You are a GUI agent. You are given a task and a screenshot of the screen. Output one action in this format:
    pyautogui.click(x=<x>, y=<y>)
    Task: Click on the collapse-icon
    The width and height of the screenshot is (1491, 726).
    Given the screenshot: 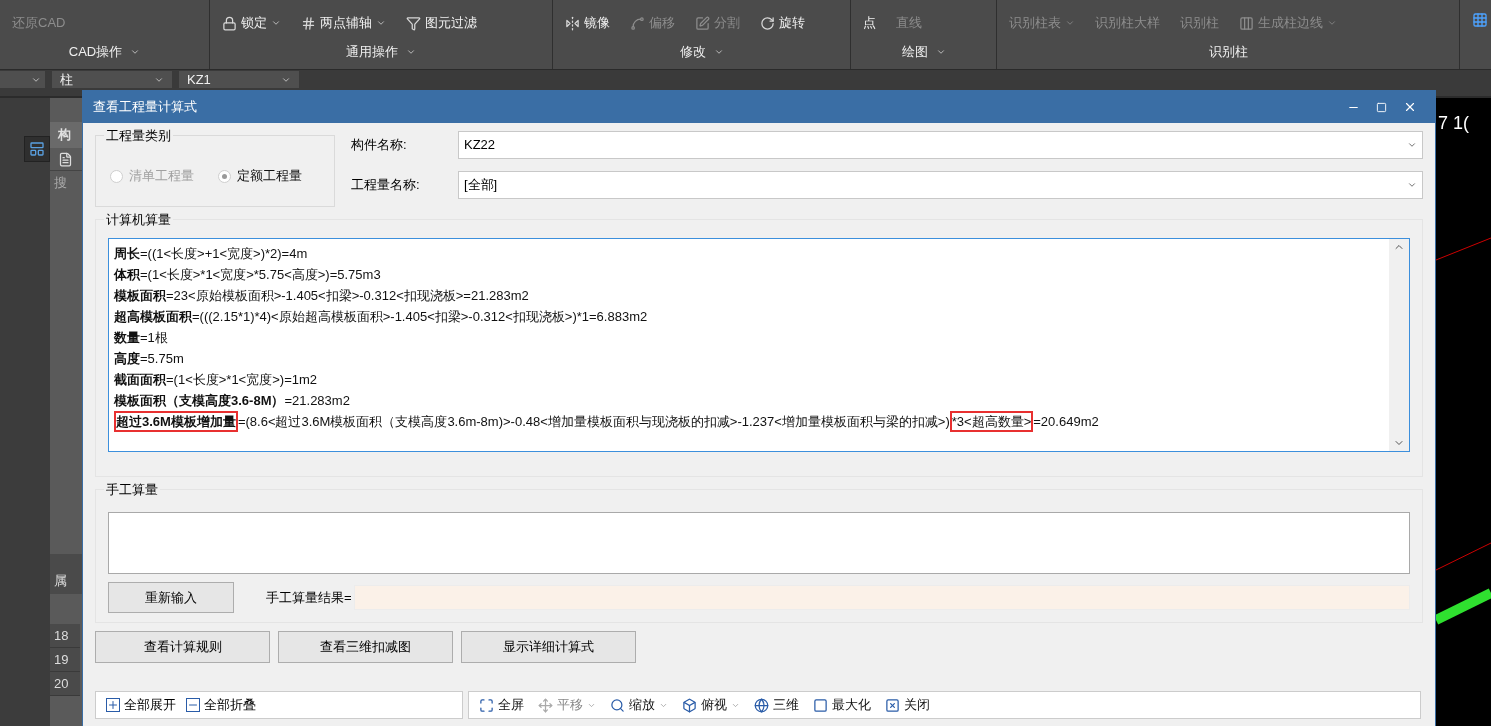 What is the action you would take?
    pyautogui.click(x=193, y=705)
    